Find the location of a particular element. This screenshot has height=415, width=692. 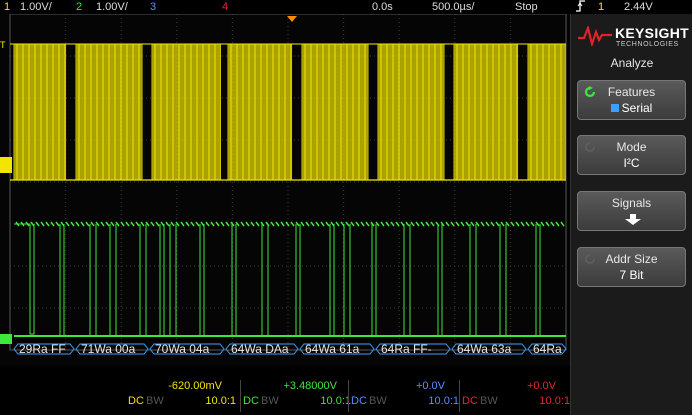

ch3-coupling: DC is located at coordinates (359, 401).